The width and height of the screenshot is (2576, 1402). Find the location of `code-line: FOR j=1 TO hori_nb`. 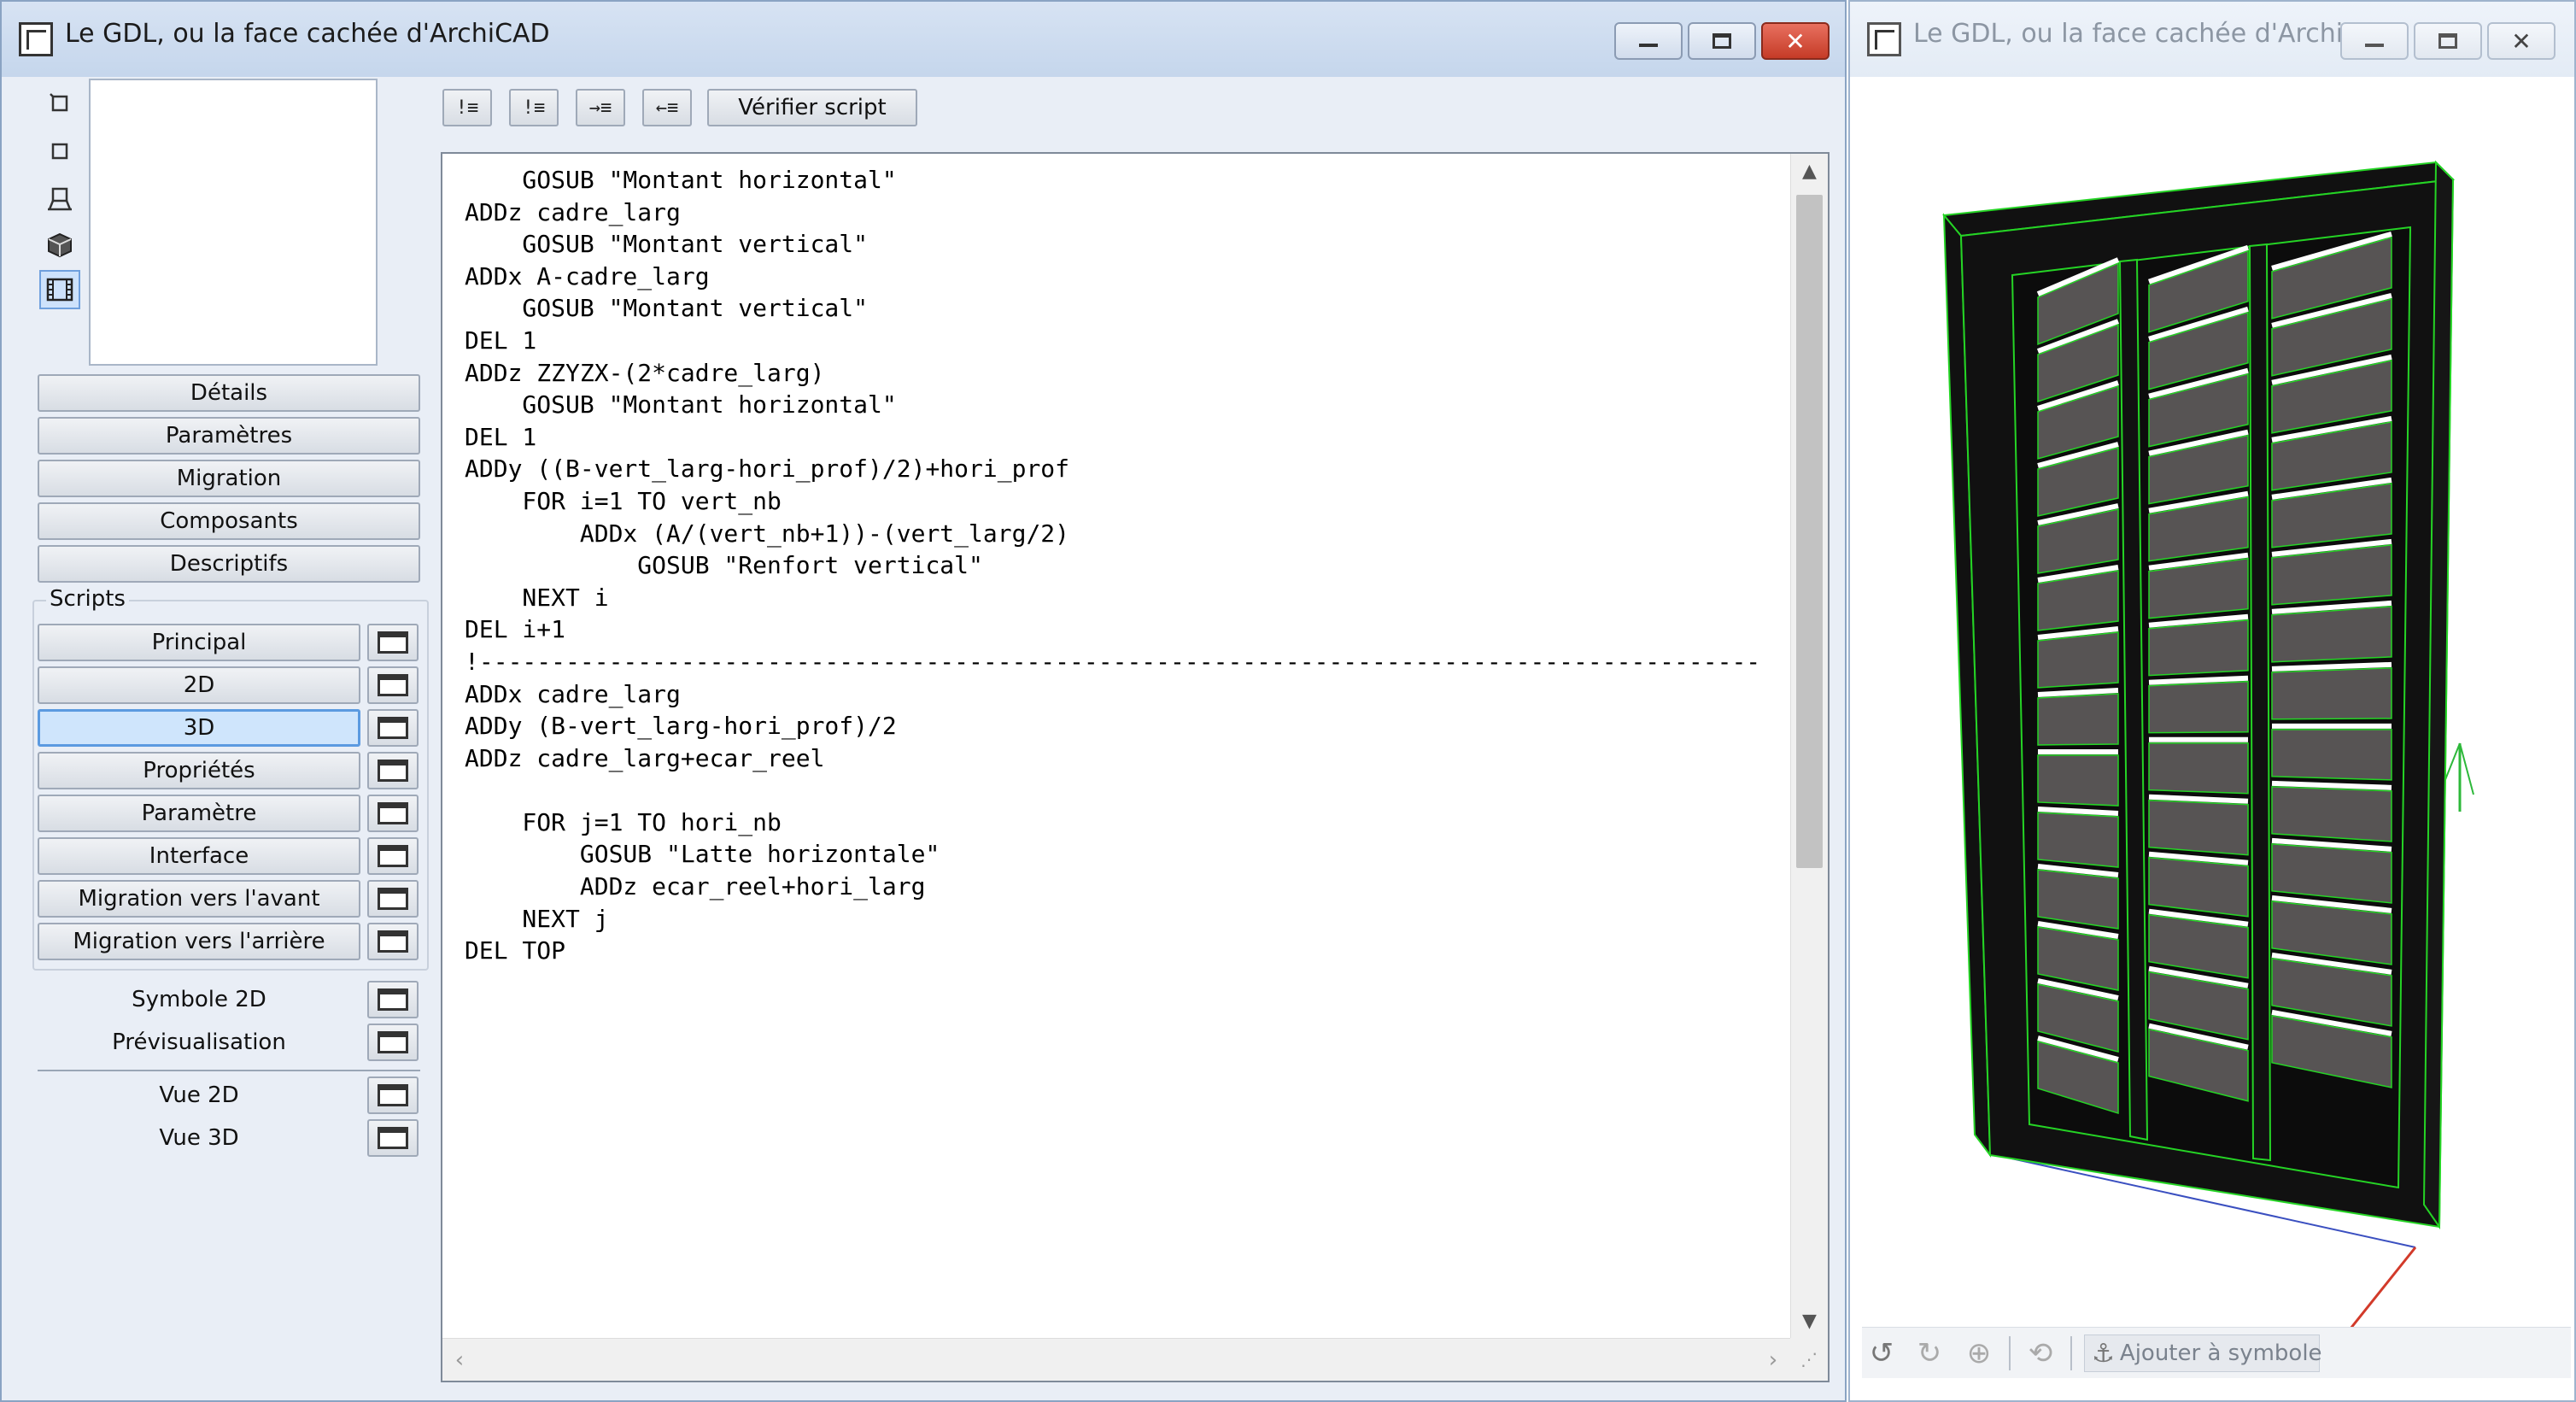

code-line: FOR j=1 TO hori_nb is located at coordinates (1121, 823).